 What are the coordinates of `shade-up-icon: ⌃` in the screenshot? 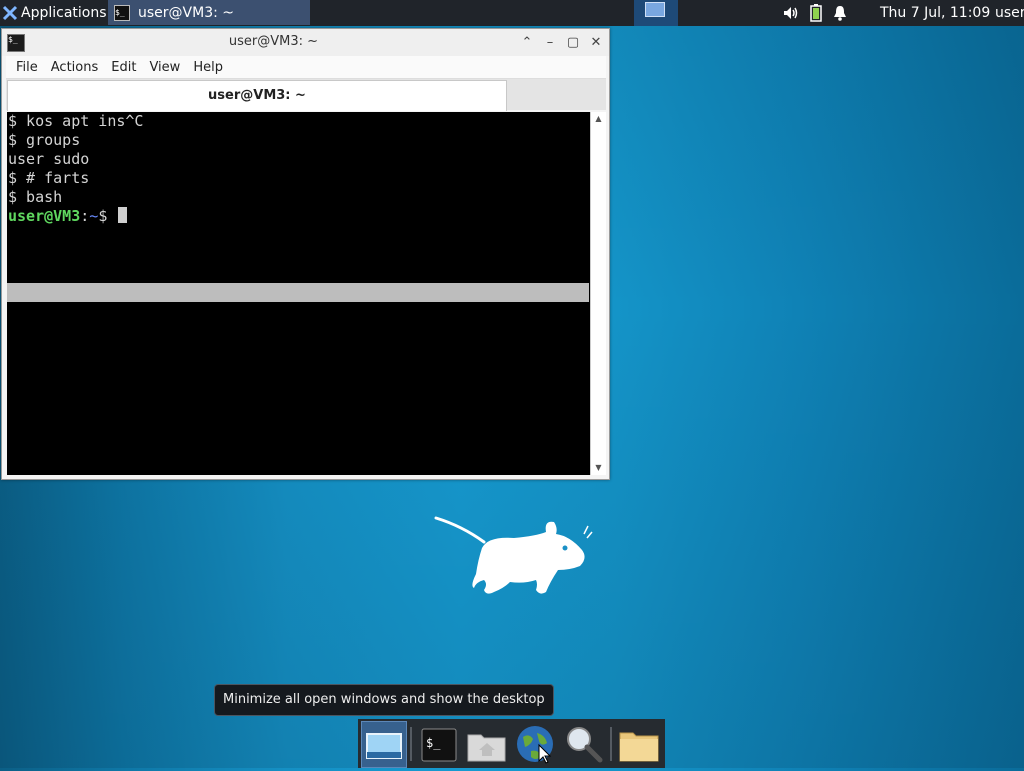 It's located at (527, 43).